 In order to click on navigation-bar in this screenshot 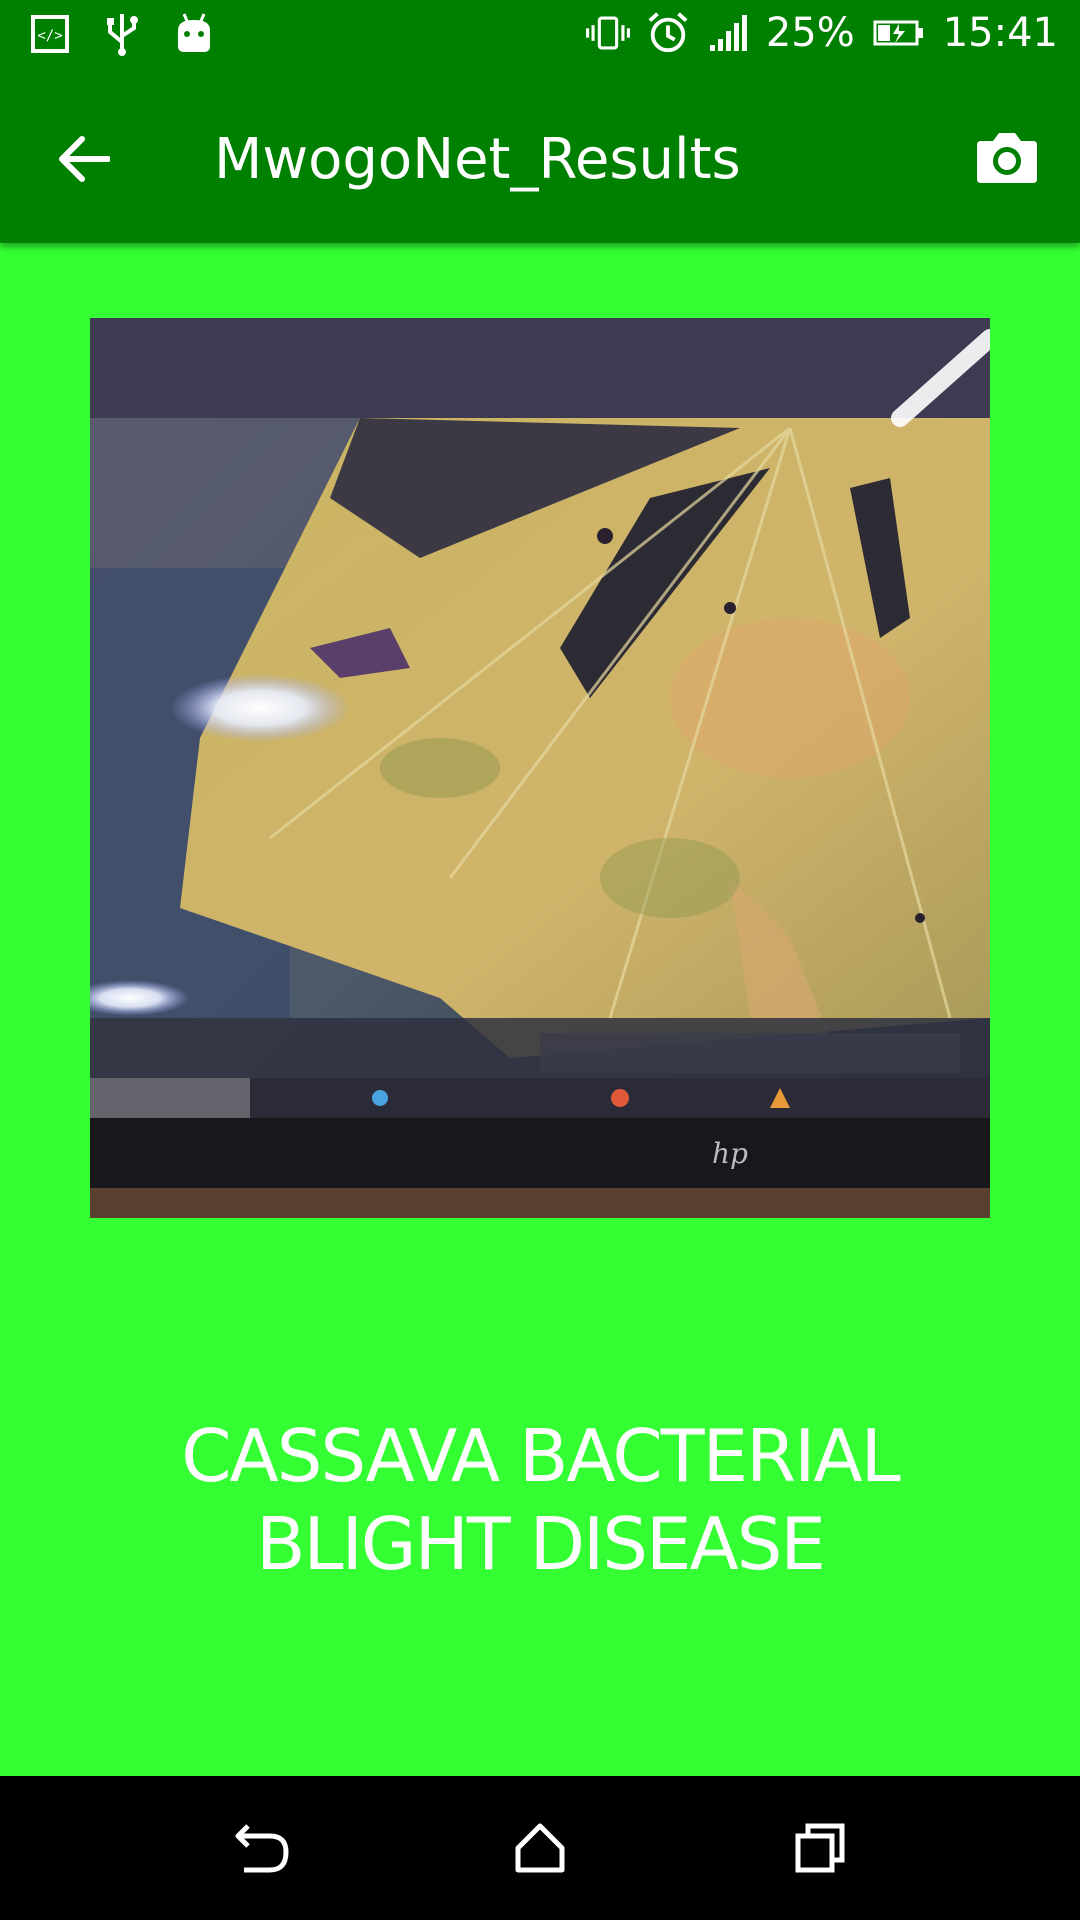, I will do `click(540, 1848)`.